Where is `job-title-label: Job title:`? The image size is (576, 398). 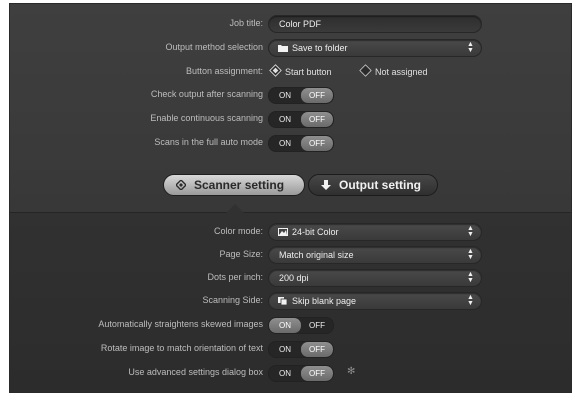
job-title-label: Job title: is located at coordinates (246, 23).